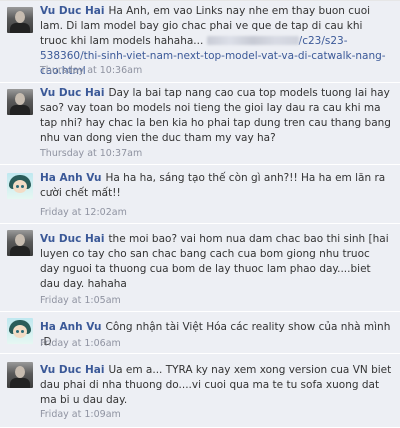 This screenshot has width=400, height=428. I want to click on comment-timestamp: Friday at 1:05am, so click(80, 301).